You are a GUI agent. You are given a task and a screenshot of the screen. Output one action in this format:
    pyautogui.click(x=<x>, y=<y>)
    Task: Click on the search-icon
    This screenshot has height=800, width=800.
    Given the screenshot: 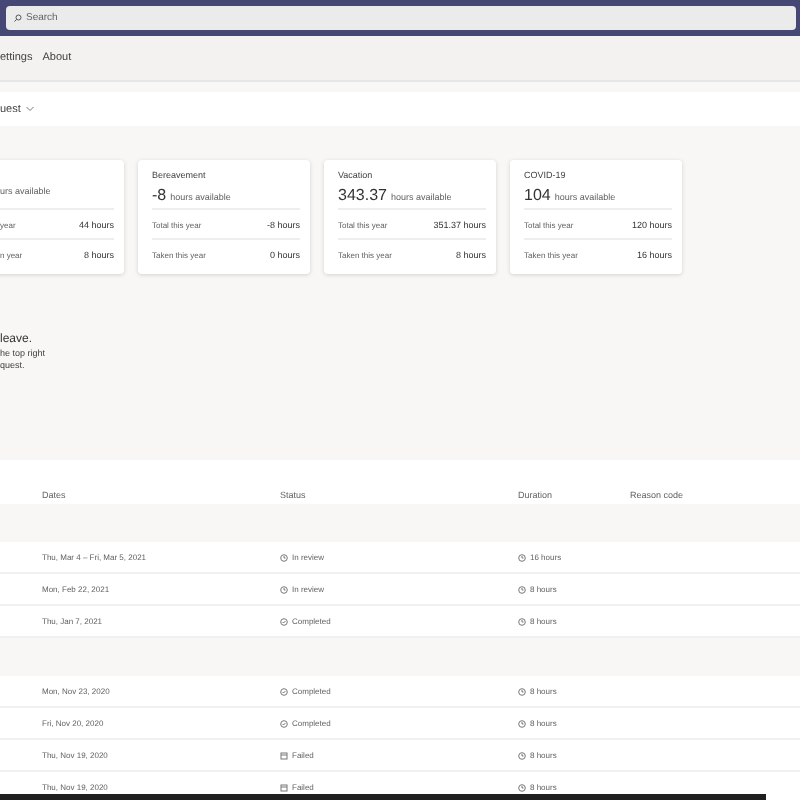 What is the action you would take?
    pyautogui.click(x=18, y=18)
    